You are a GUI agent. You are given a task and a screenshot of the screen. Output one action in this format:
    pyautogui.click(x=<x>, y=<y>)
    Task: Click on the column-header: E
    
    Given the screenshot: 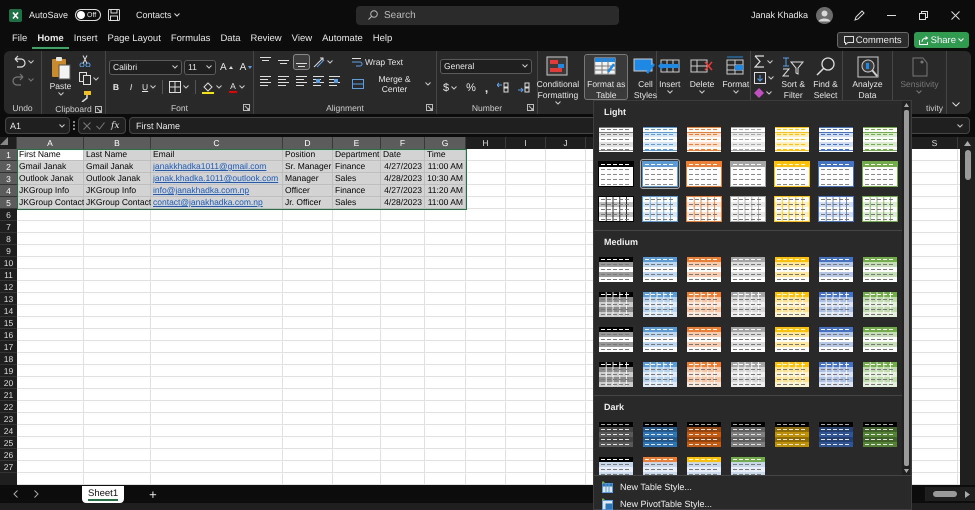 What is the action you would take?
    pyautogui.click(x=357, y=143)
    